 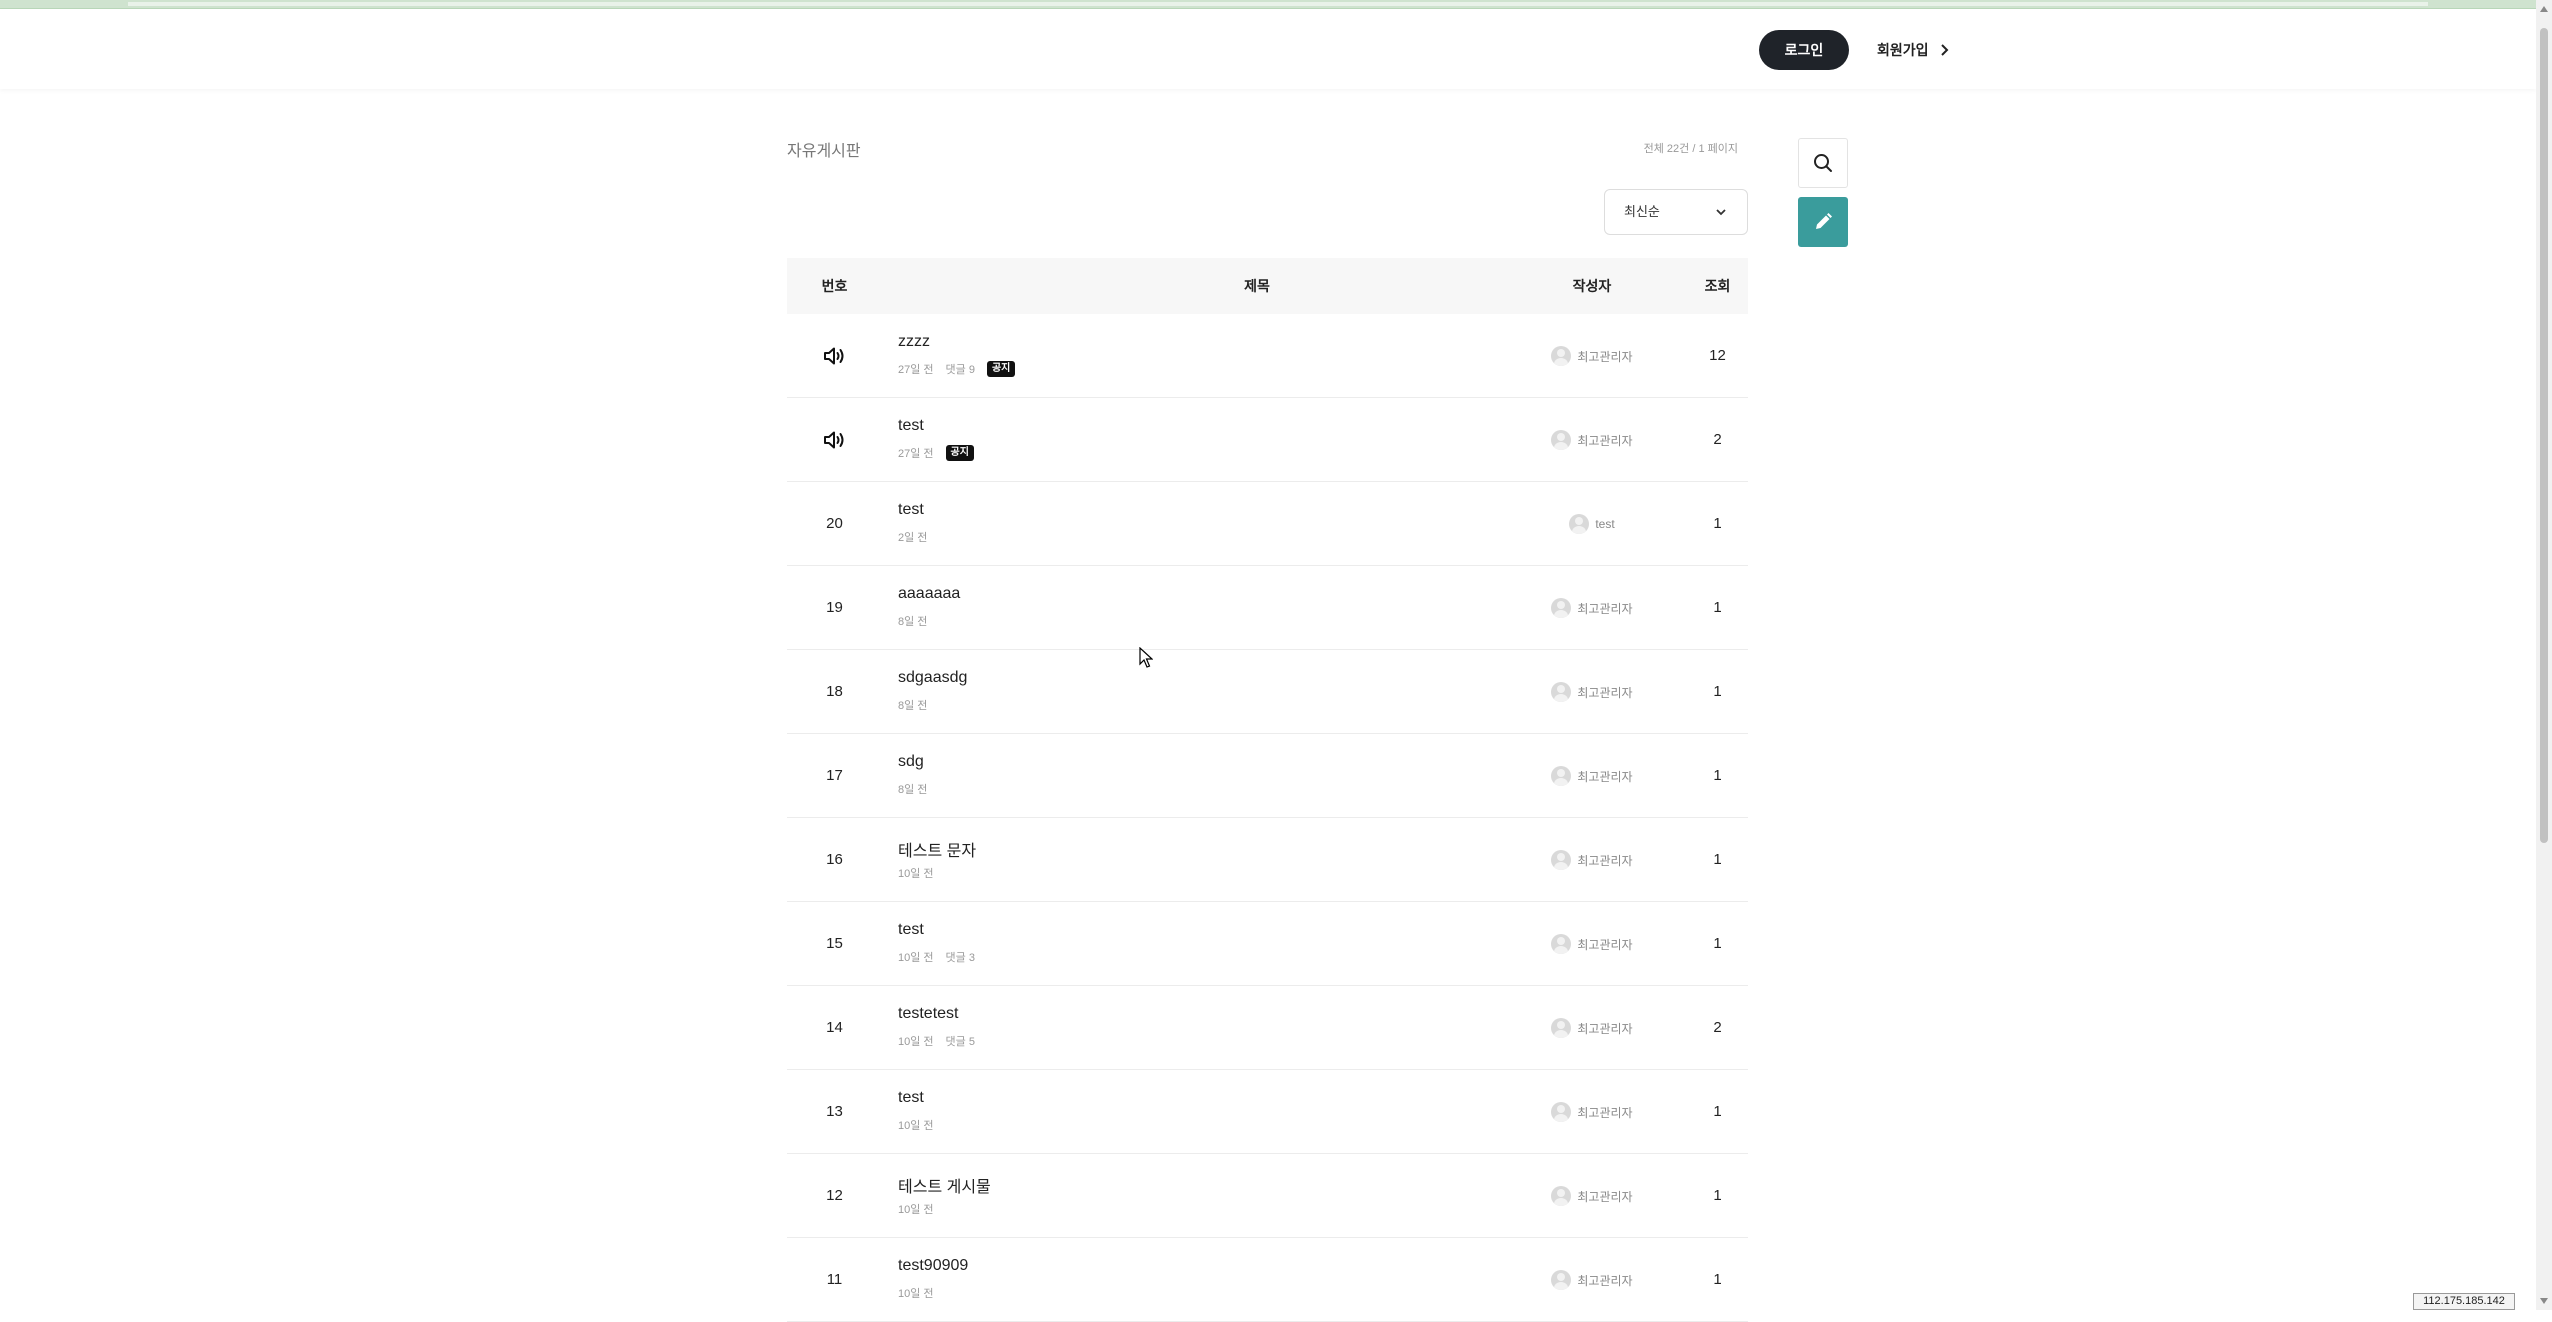 I want to click on column-header-title: 제목, so click(x=1257, y=286).